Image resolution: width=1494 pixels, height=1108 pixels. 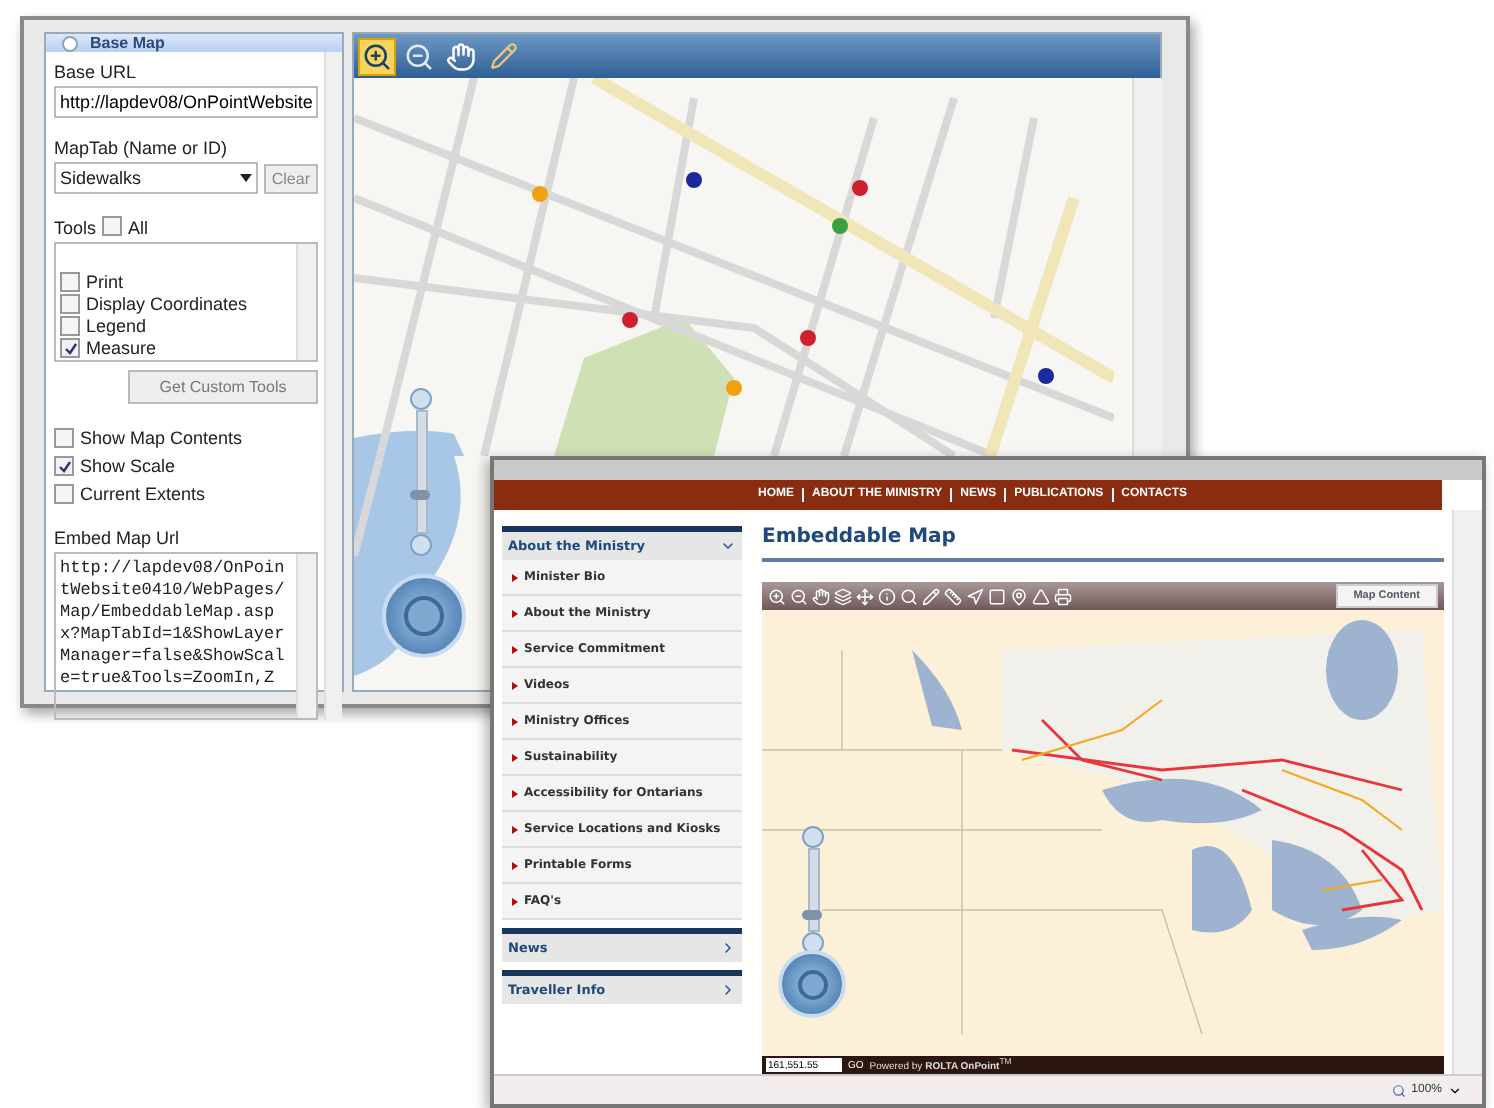 I want to click on checkbox-label: Legend, so click(x=116, y=326).